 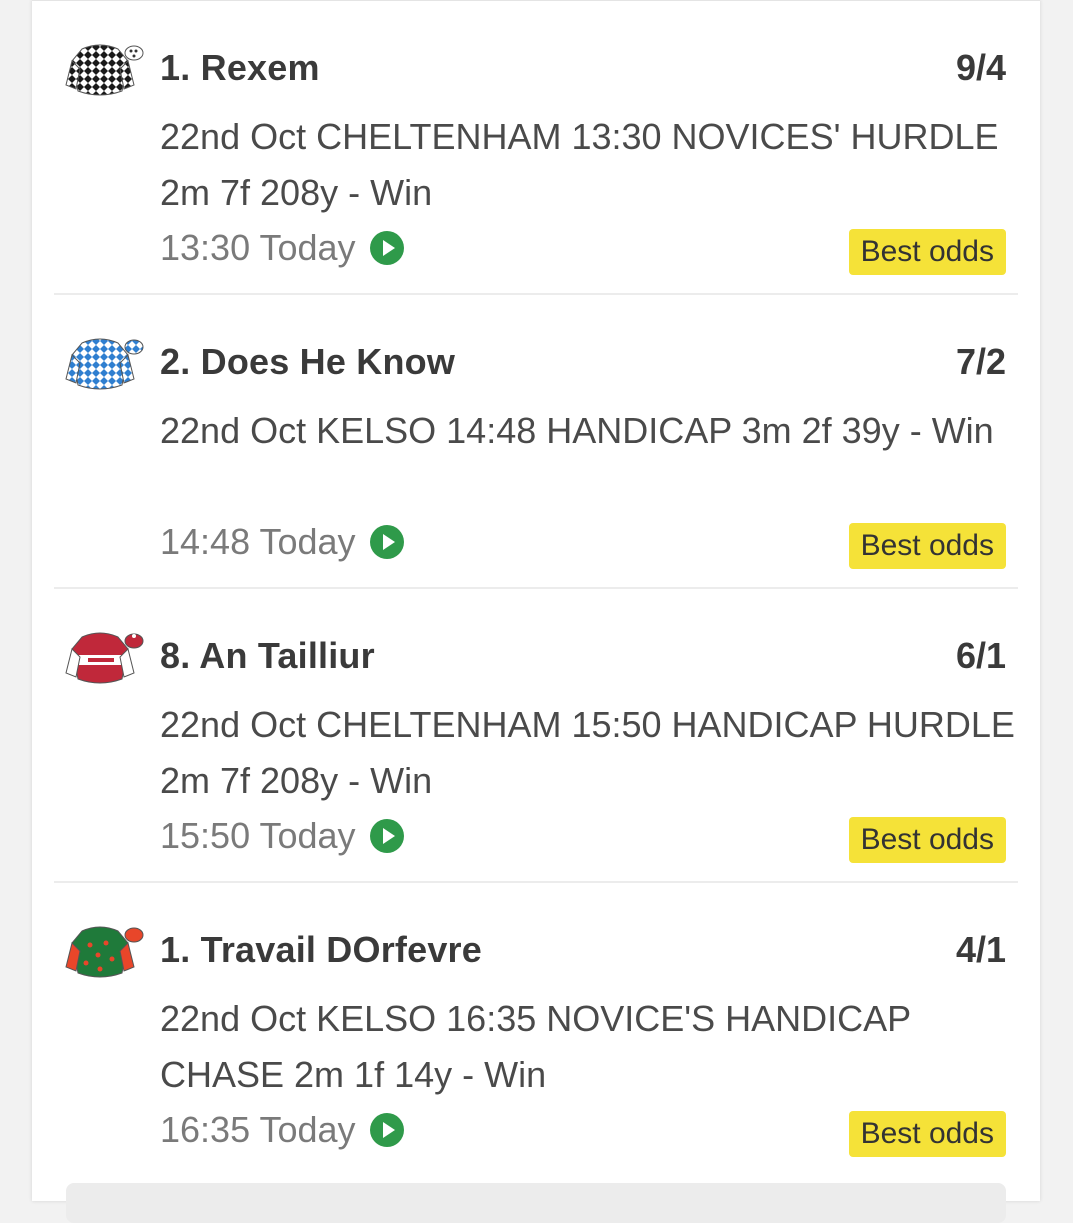 I want to click on race-time-label: 13:30 Today, so click(x=258, y=247).